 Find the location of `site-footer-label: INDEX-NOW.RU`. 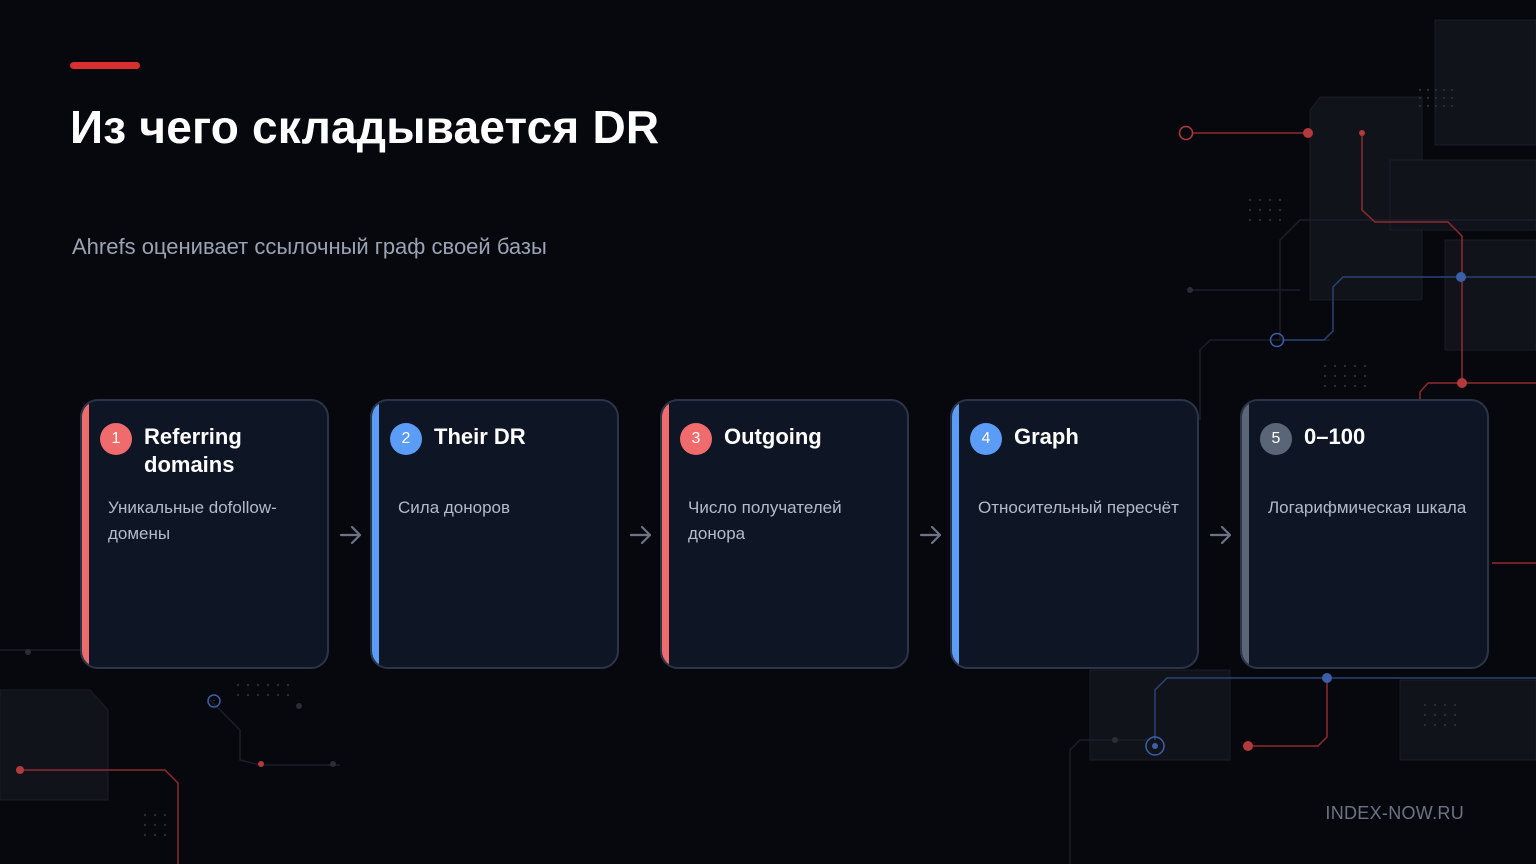

site-footer-label: INDEX-NOW.RU is located at coordinates (1394, 813).